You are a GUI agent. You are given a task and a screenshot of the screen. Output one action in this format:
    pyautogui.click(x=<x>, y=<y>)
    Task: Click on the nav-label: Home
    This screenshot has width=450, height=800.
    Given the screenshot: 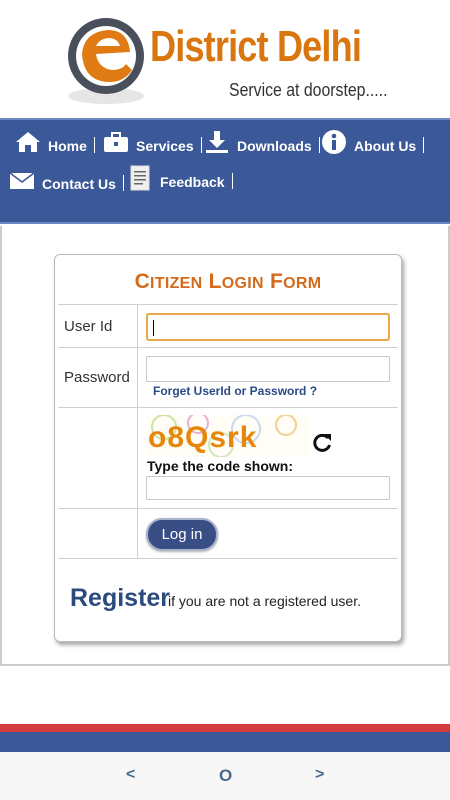 What is the action you would take?
    pyautogui.click(x=67, y=146)
    